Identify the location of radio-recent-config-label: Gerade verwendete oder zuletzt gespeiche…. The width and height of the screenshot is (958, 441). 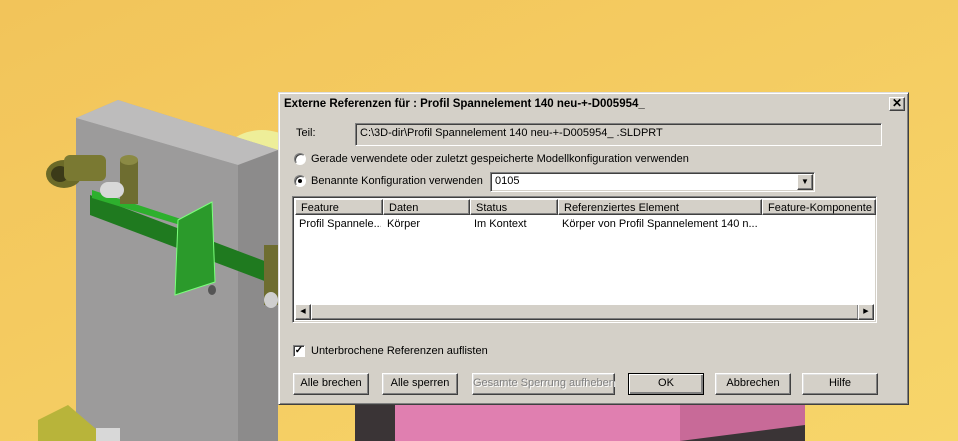
(500, 159).